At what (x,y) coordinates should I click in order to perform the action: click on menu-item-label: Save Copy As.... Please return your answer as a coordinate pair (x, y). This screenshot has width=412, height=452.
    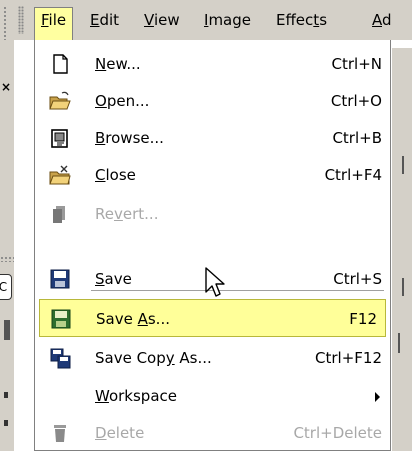
    Looking at the image, I should click on (153, 358).